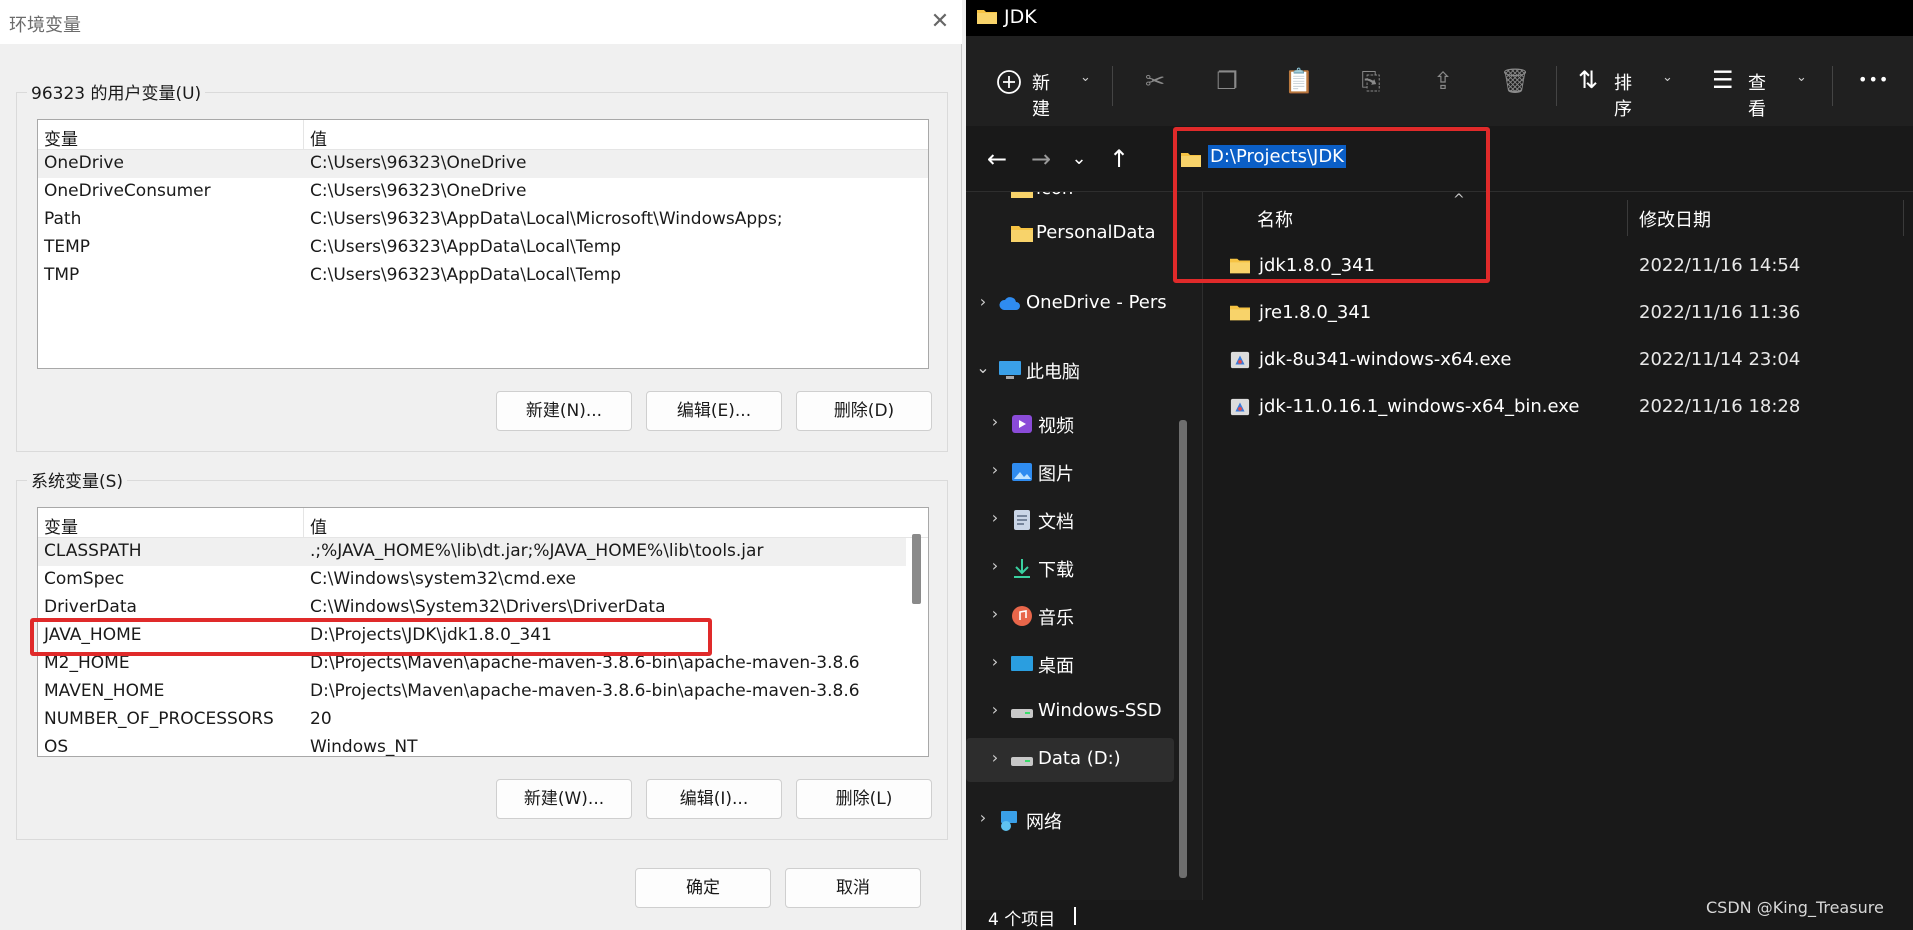 This screenshot has height=930, width=1913. I want to click on file-row: jre1.8.0_341 2022/11/16 11:36, so click(1558, 314).